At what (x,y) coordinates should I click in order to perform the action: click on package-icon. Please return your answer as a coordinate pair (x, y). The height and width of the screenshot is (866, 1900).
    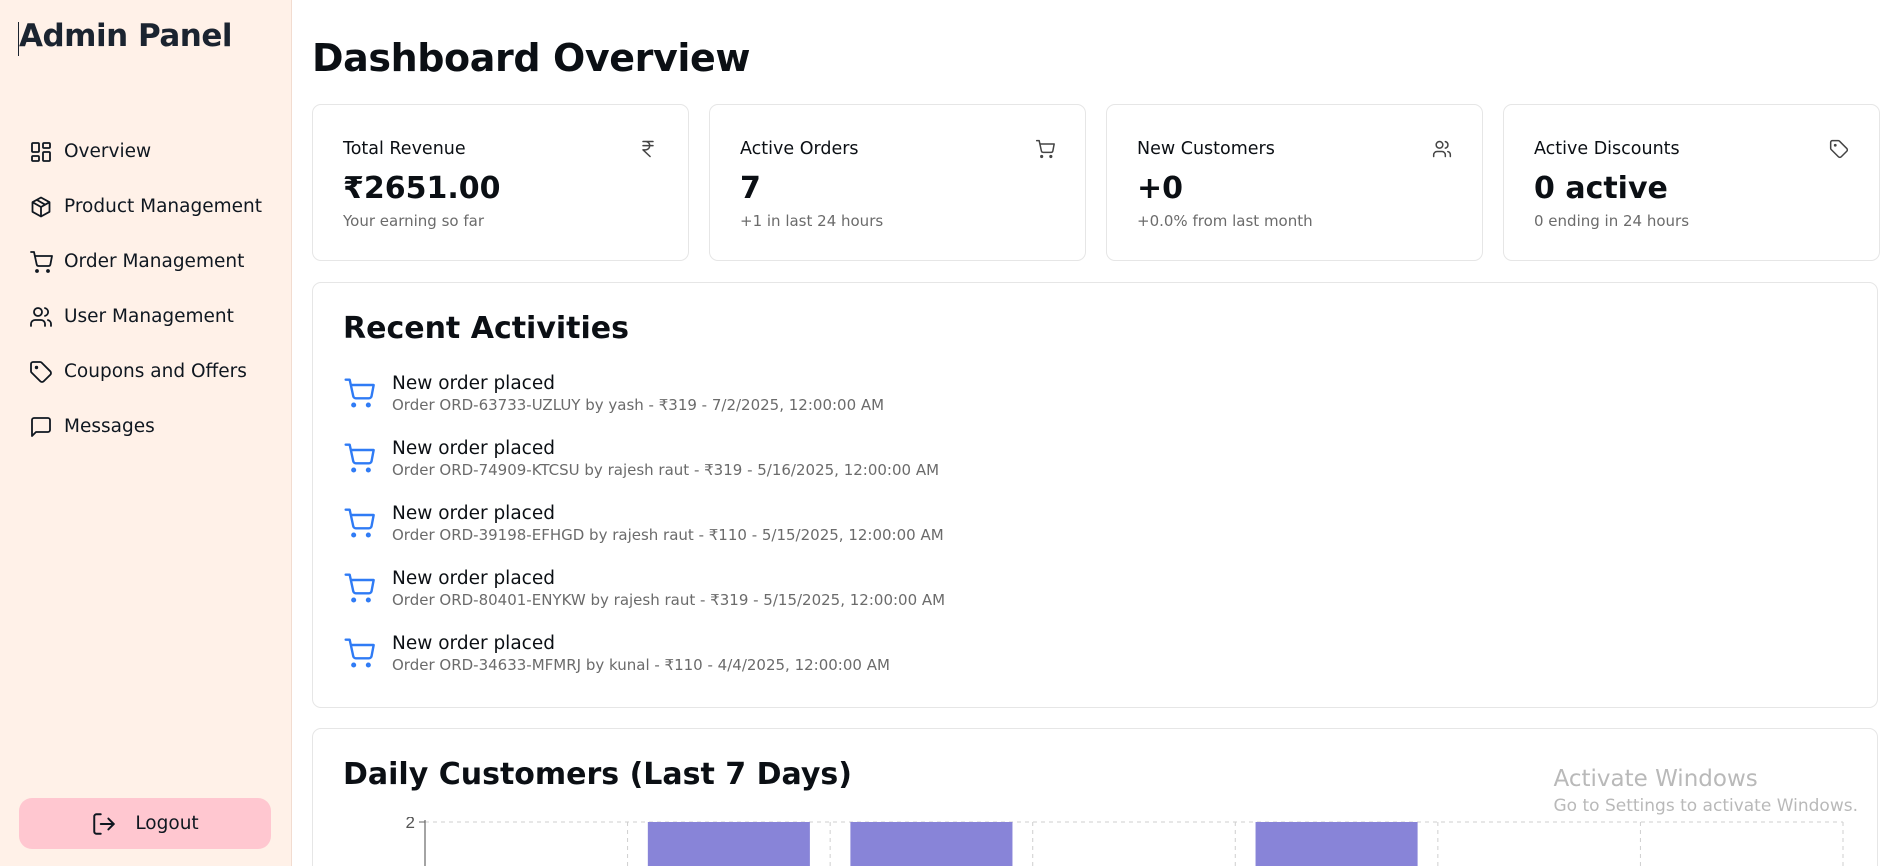
    Looking at the image, I should click on (41, 206).